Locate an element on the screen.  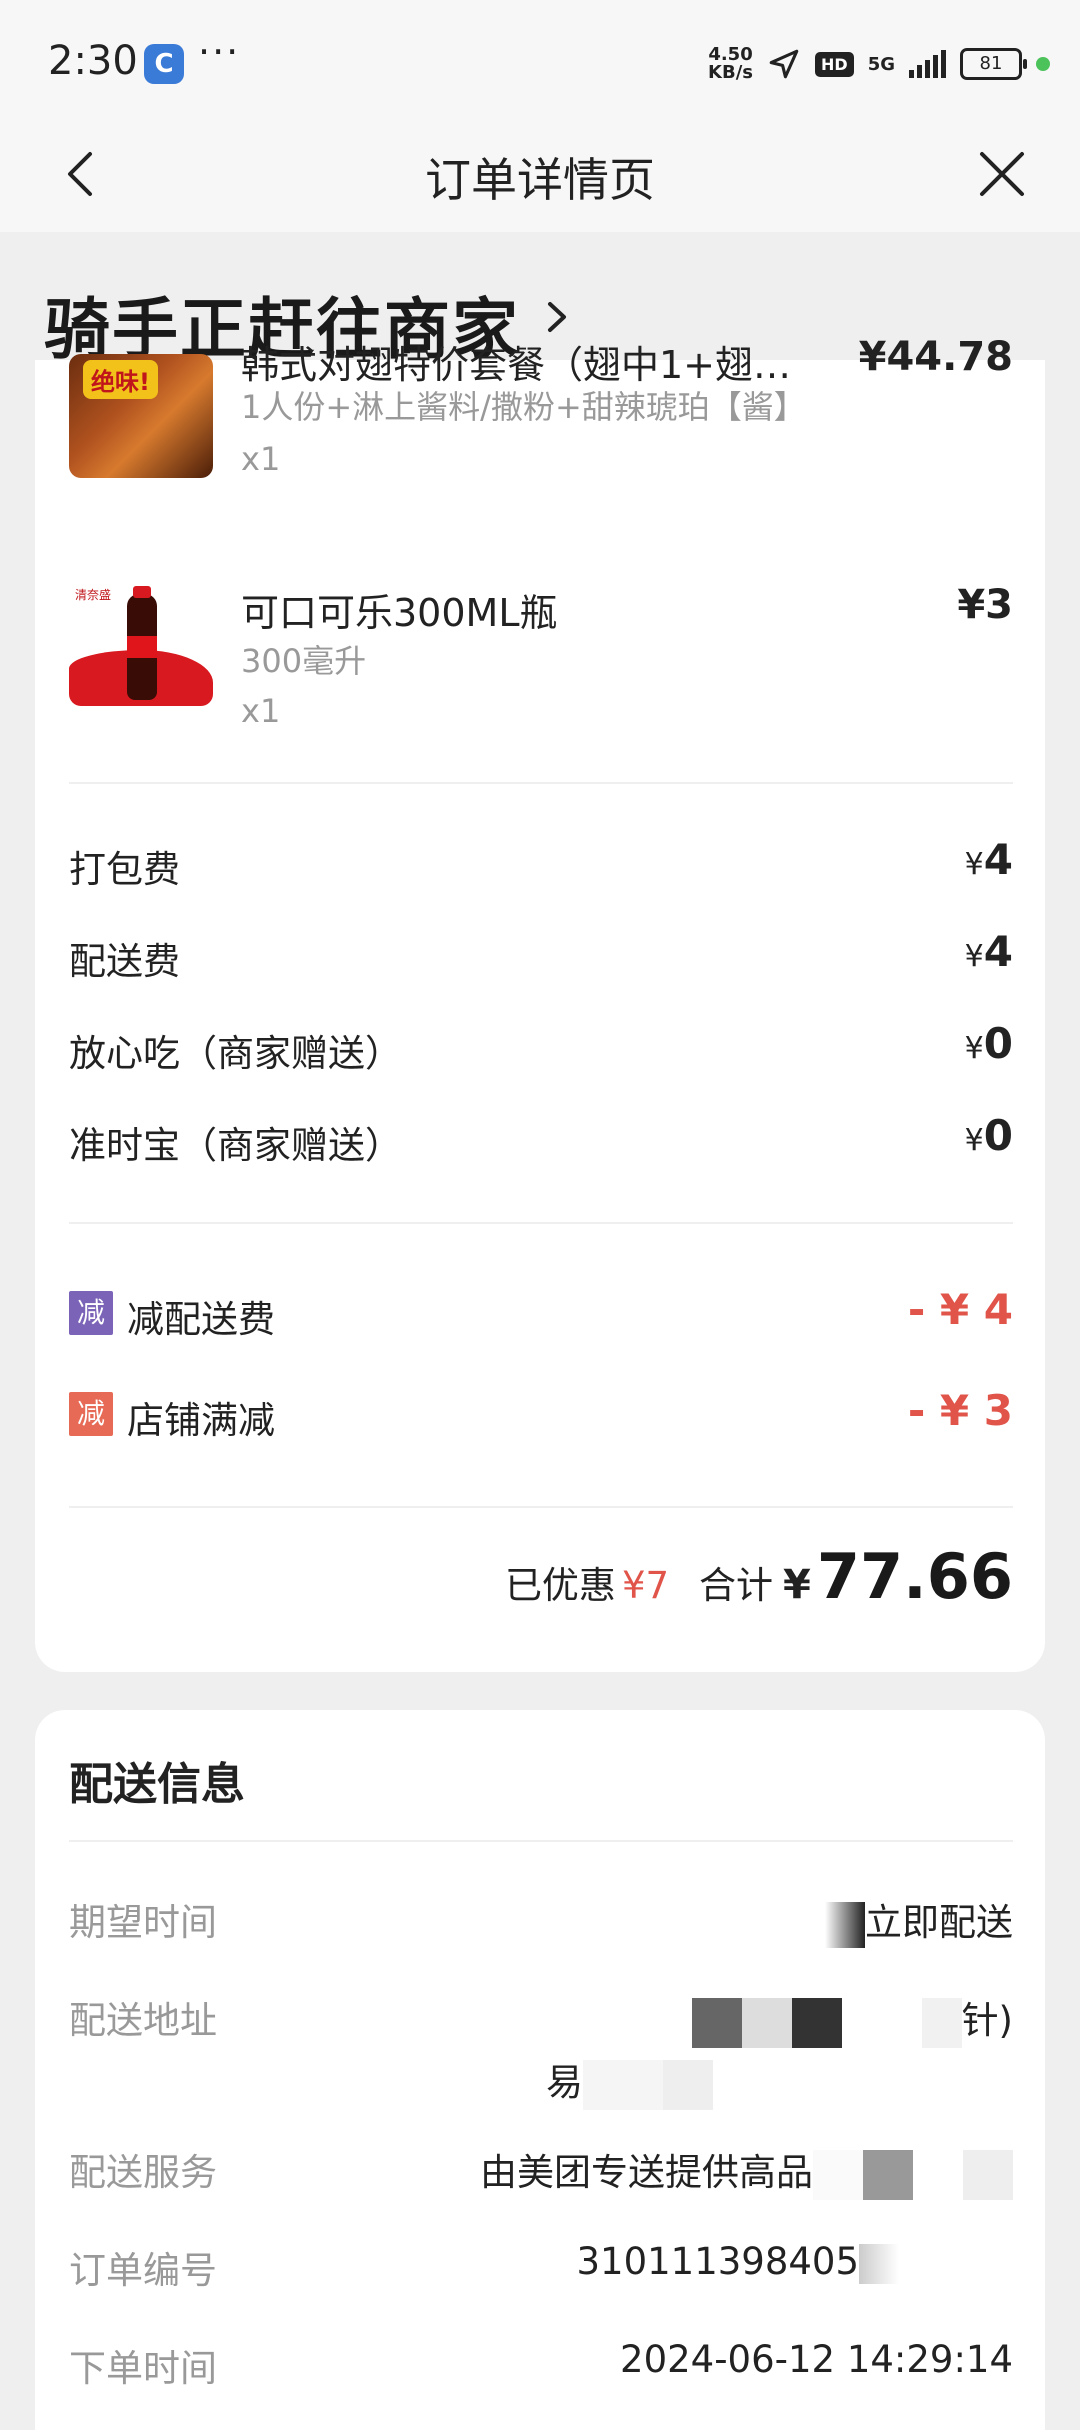
app-notification-icon: C is located at coordinates (164, 64).